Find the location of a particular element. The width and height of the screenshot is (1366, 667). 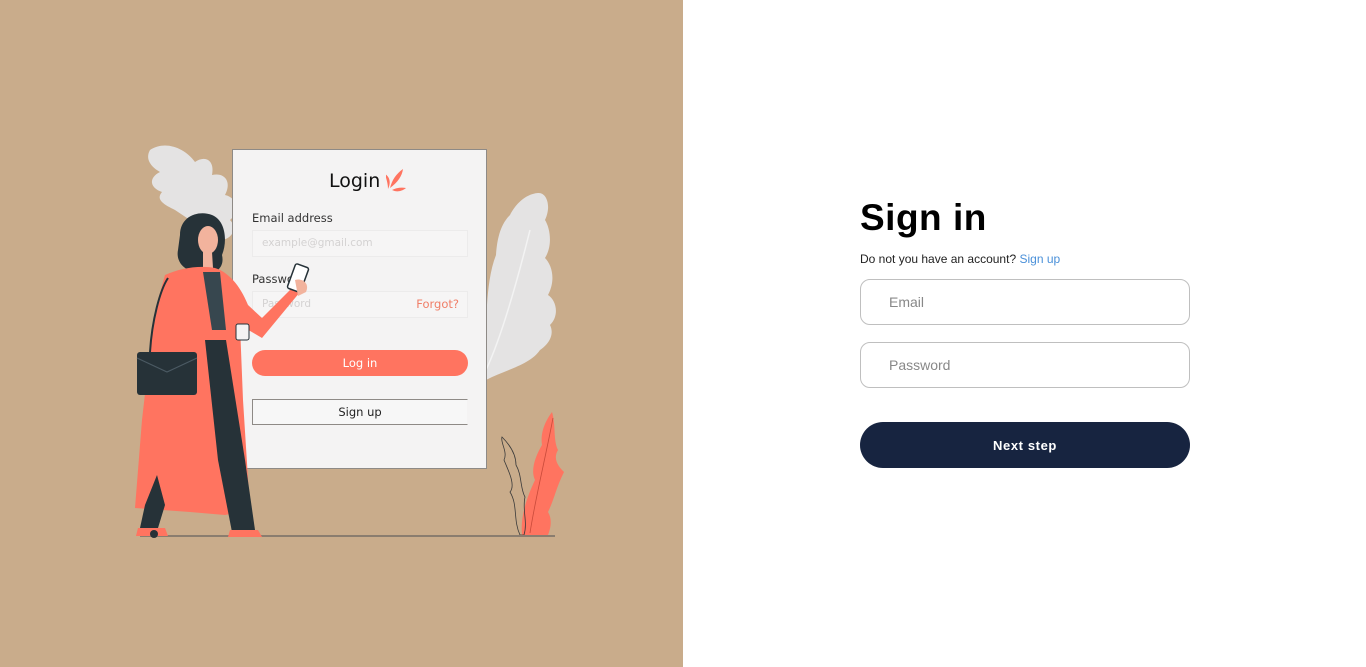

leaf-logo-icon is located at coordinates (396, 180).